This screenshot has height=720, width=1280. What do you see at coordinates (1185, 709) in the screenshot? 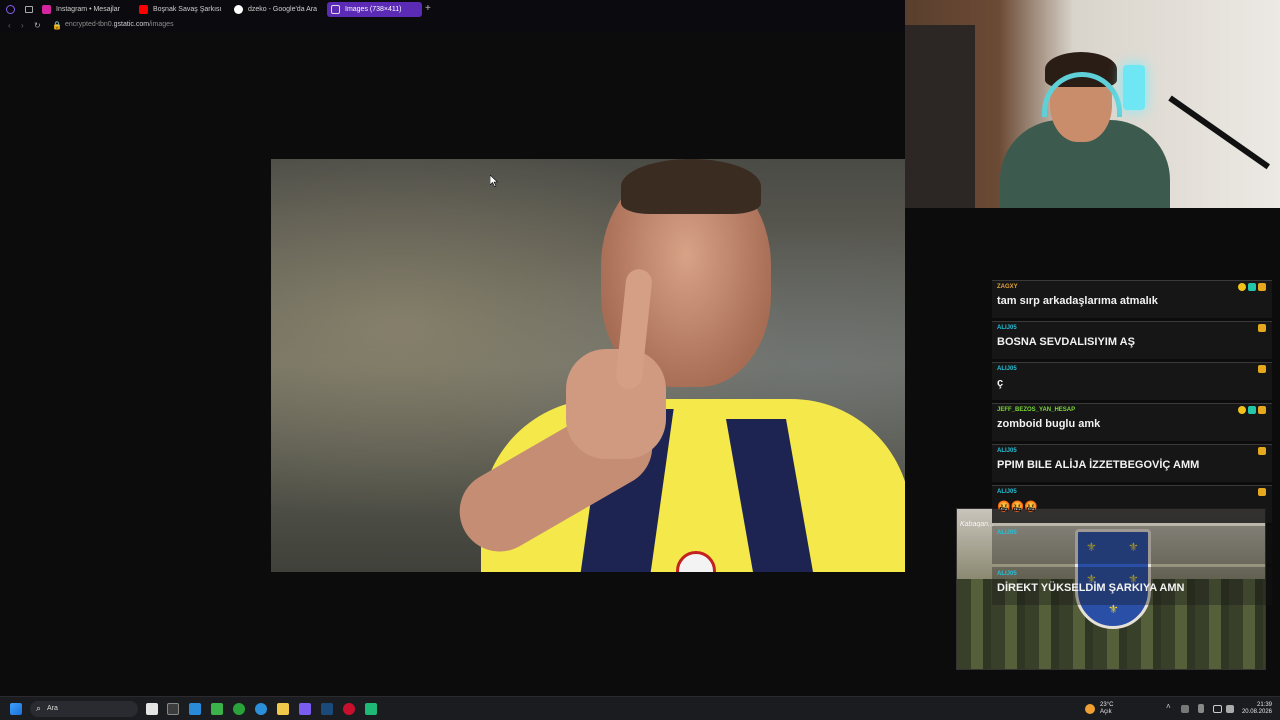
I see `network-icon` at bounding box center [1185, 709].